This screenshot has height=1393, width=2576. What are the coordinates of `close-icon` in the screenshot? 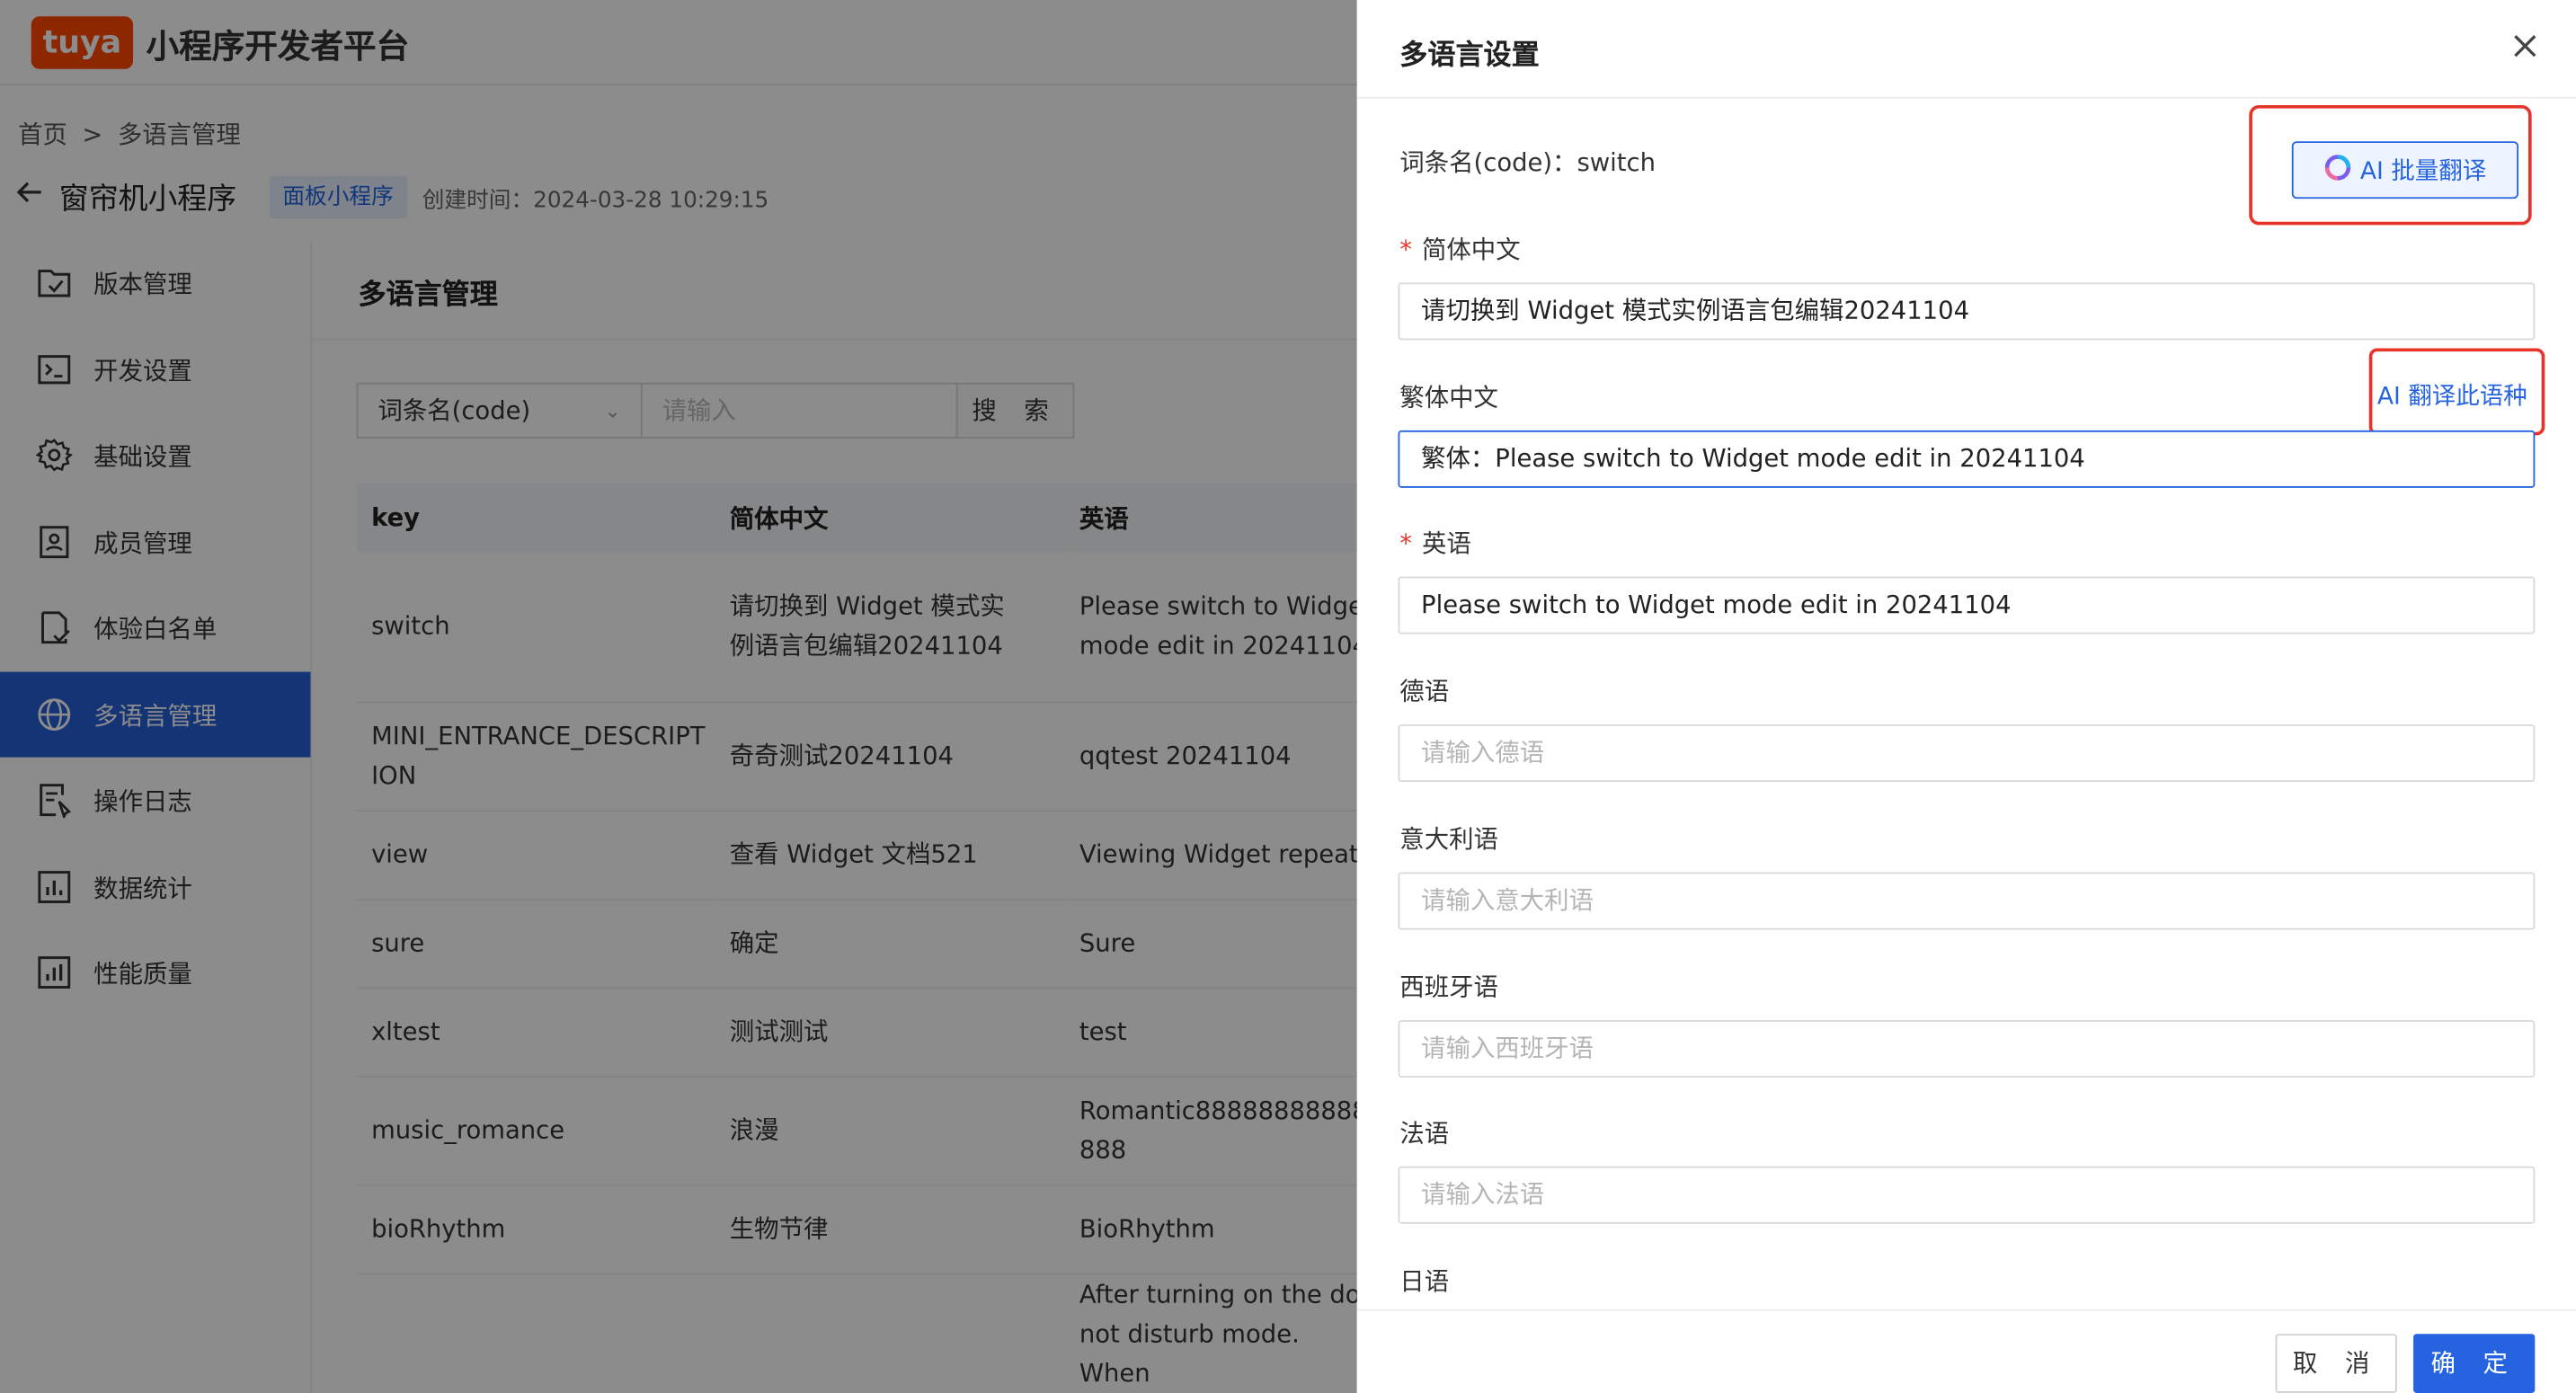 It's located at (2525, 50).